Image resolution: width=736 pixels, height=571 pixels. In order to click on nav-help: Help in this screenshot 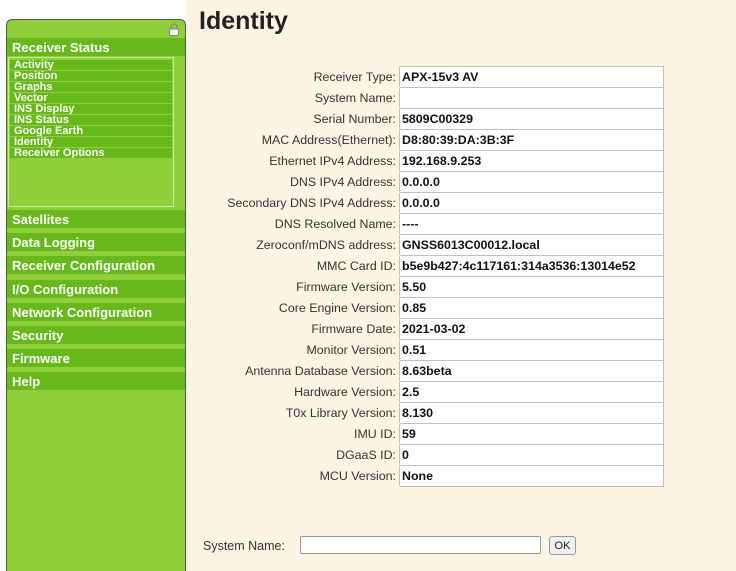, I will do `click(96, 381)`.